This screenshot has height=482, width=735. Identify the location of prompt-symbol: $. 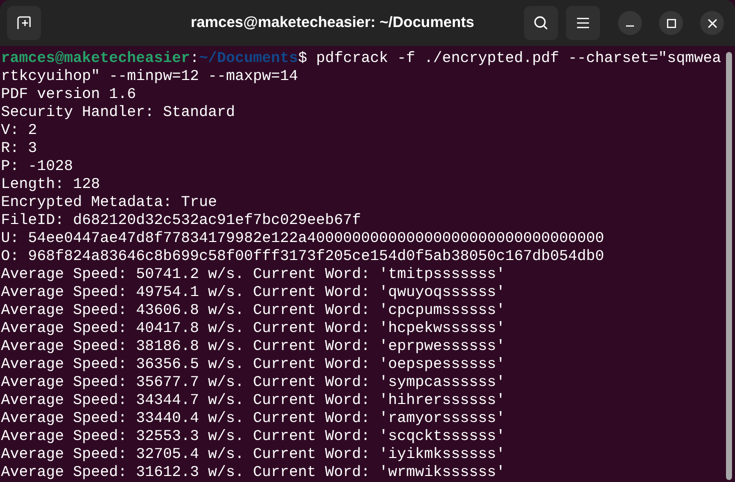
(303, 58).